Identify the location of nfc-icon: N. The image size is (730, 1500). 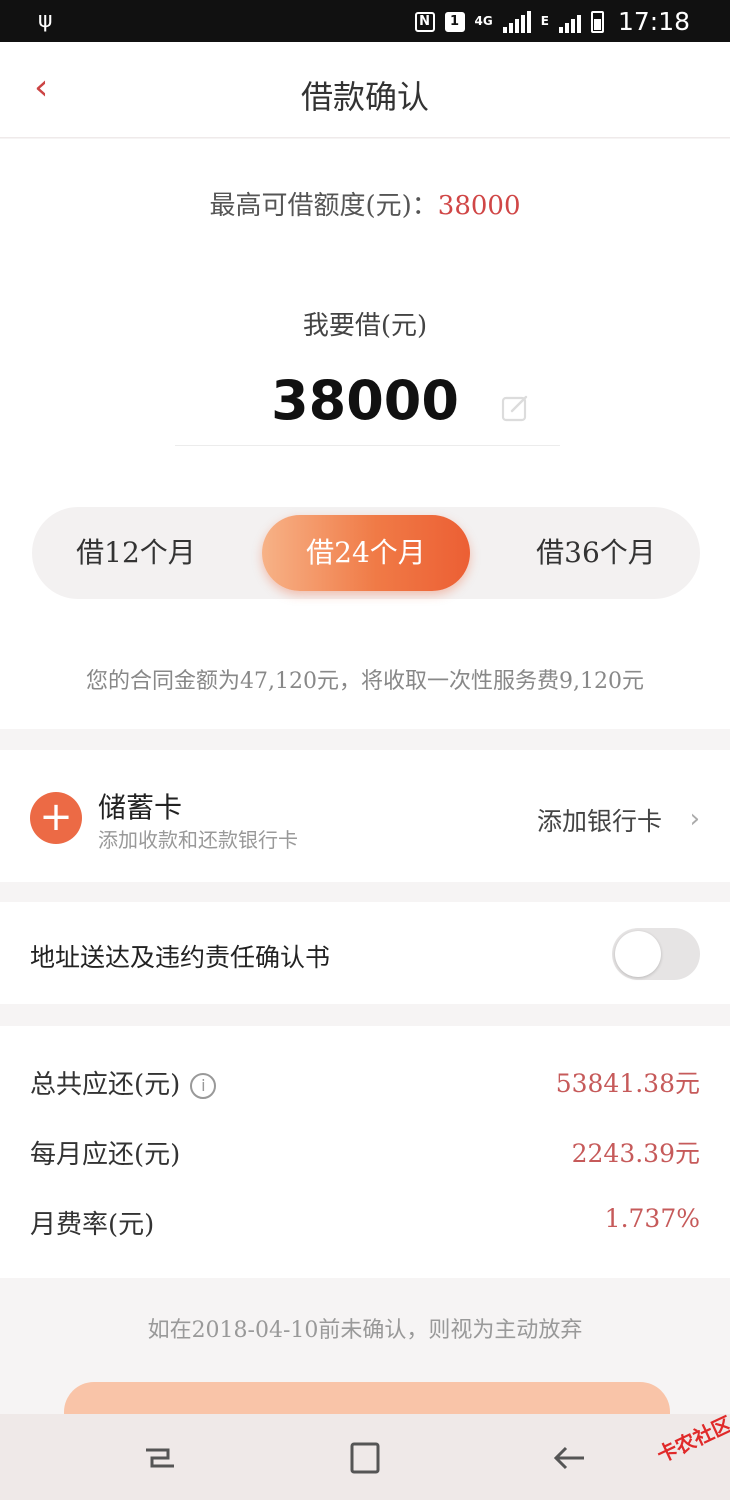
(424, 21).